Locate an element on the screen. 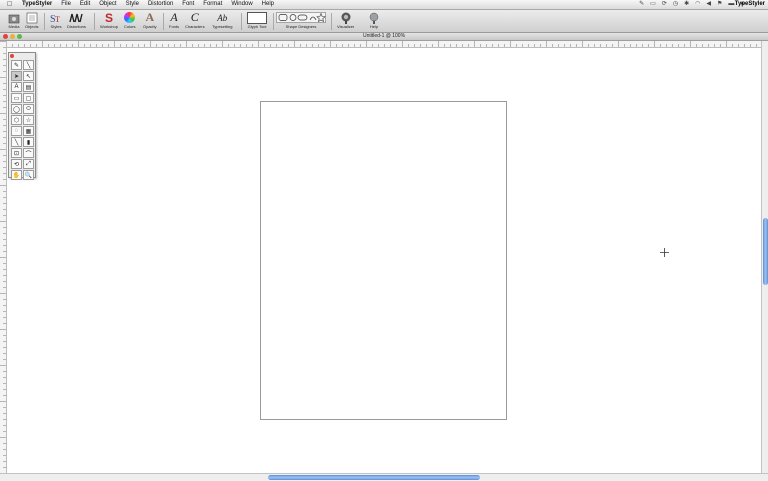 The height and width of the screenshot is (481, 768). menu-file: File is located at coordinates (66, 4).